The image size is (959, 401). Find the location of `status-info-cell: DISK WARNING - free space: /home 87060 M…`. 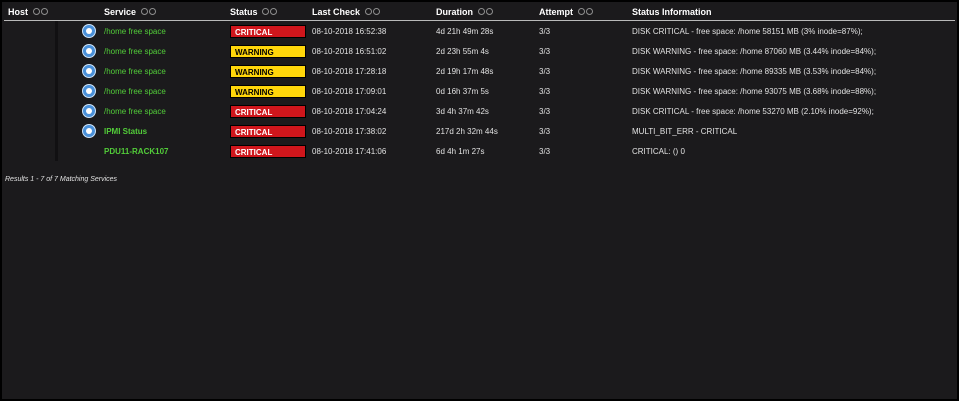

status-info-cell: DISK WARNING - free space: /home 87060 M… is located at coordinates (754, 51).